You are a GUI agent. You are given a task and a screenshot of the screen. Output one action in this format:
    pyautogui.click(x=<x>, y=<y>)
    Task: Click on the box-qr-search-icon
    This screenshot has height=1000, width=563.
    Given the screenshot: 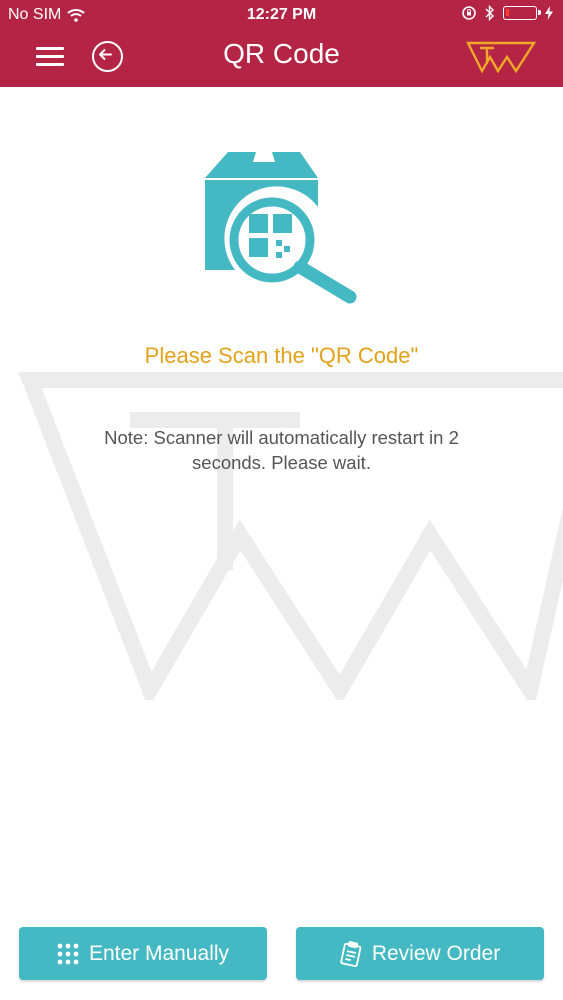 What is the action you would take?
    pyautogui.click(x=281, y=228)
    